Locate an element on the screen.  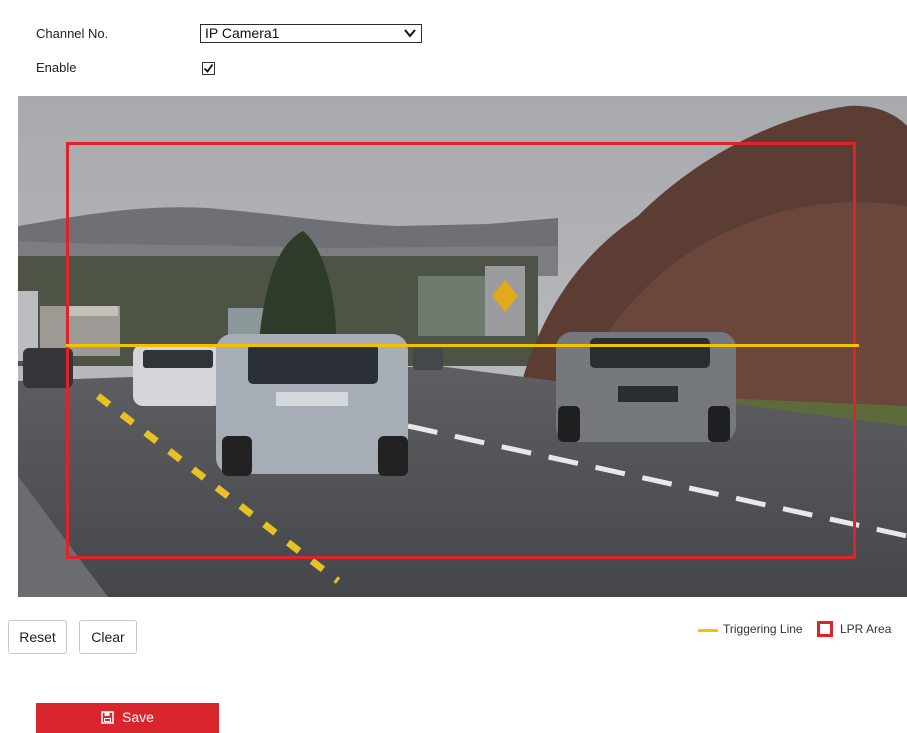
checkmark-icon is located at coordinates (208, 68).